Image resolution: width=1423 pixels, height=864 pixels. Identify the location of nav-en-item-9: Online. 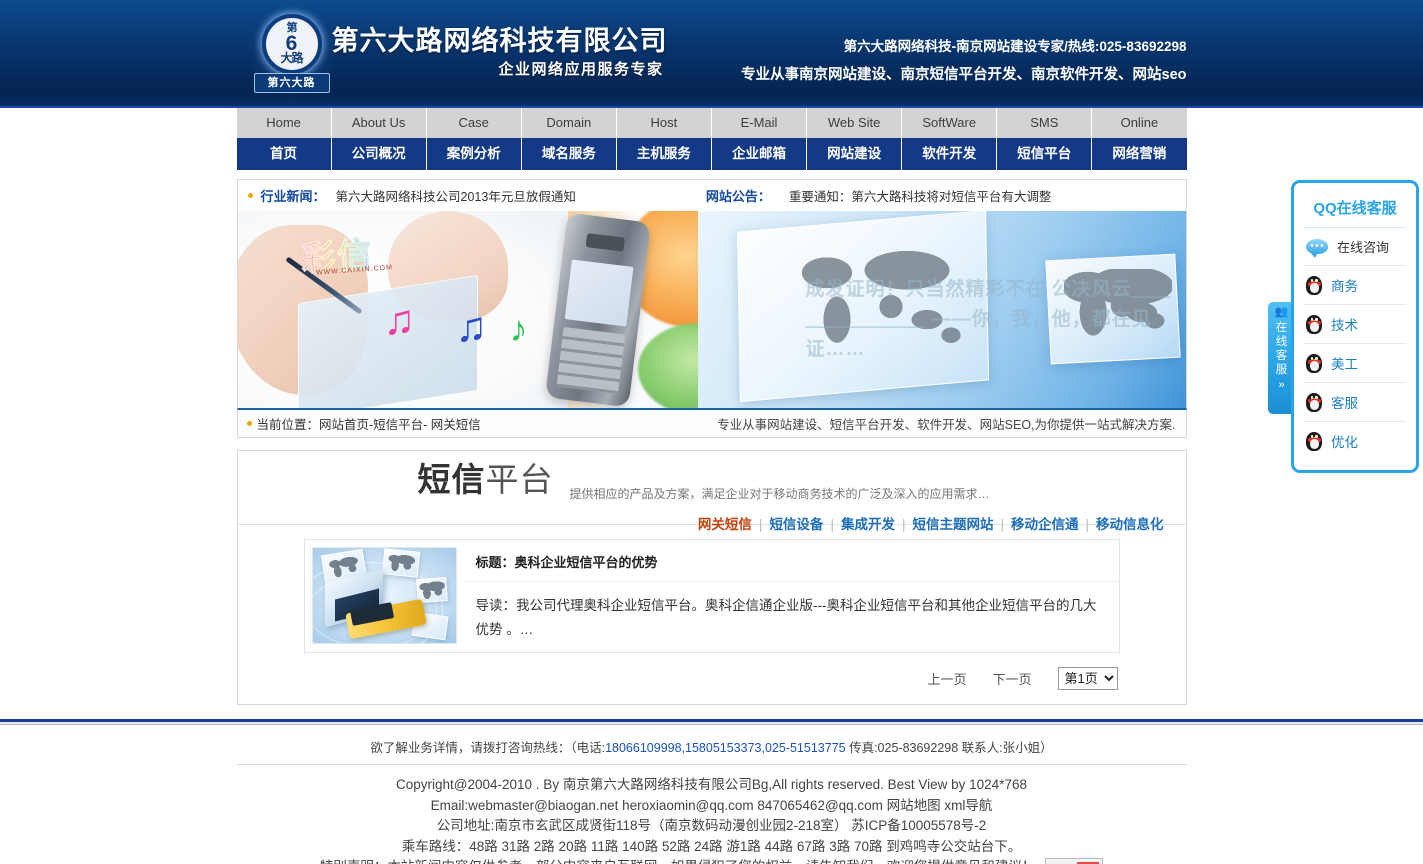
(1139, 123).